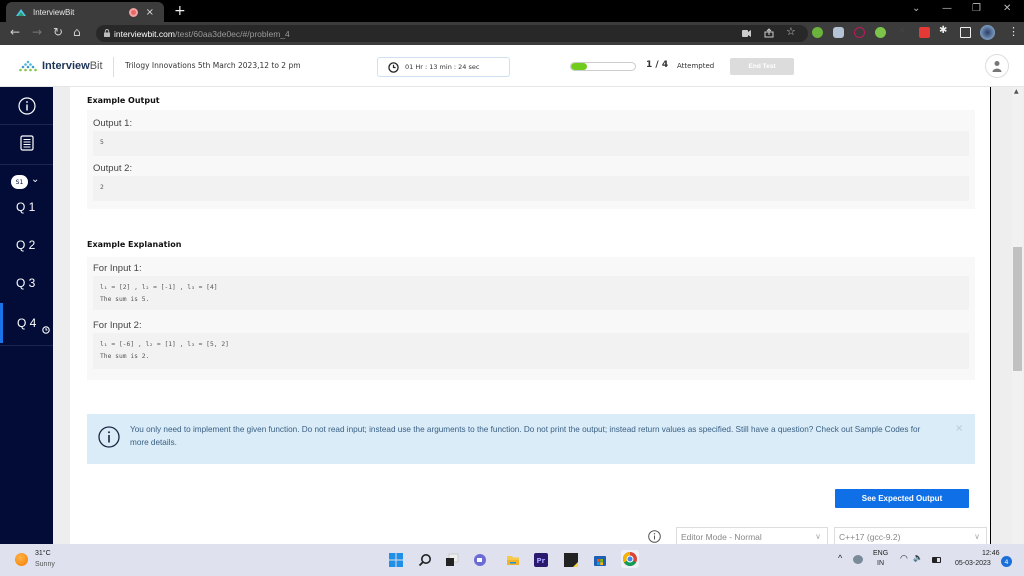 This screenshot has width=1024, height=576. Describe the element at coordinates (452, 560) in the screenshot. I see `task-view-icon` at that location.